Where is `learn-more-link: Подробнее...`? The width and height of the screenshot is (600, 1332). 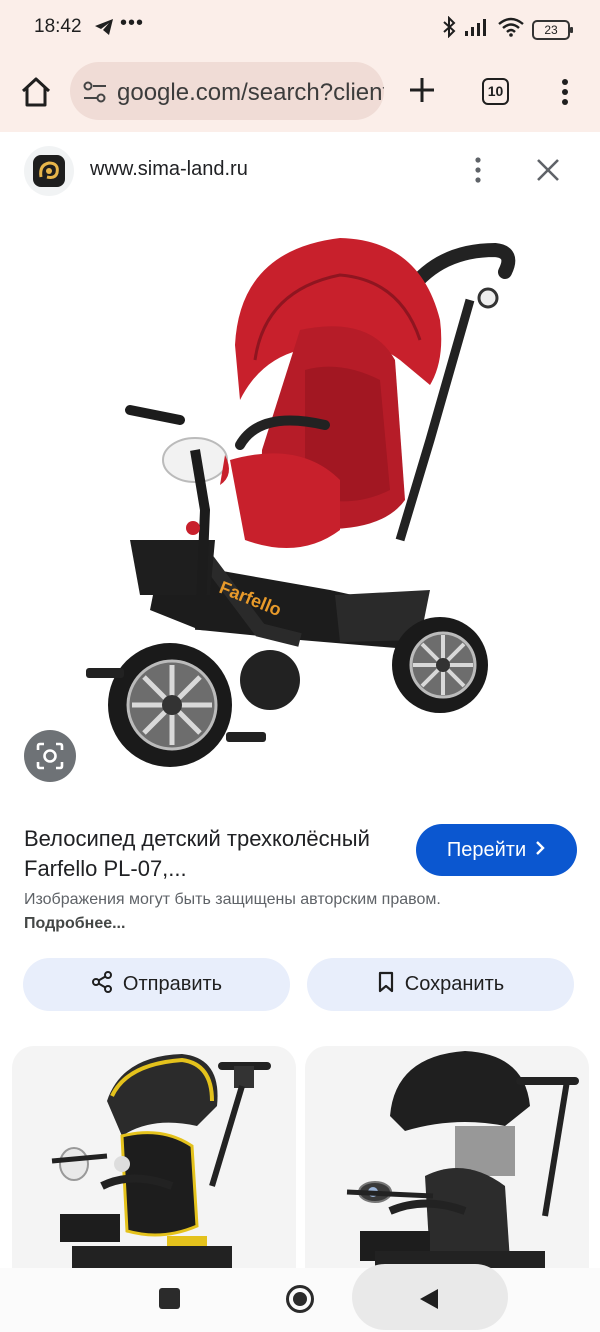 learn-more-link: Подробнее... is located at coordinates (74, 923).